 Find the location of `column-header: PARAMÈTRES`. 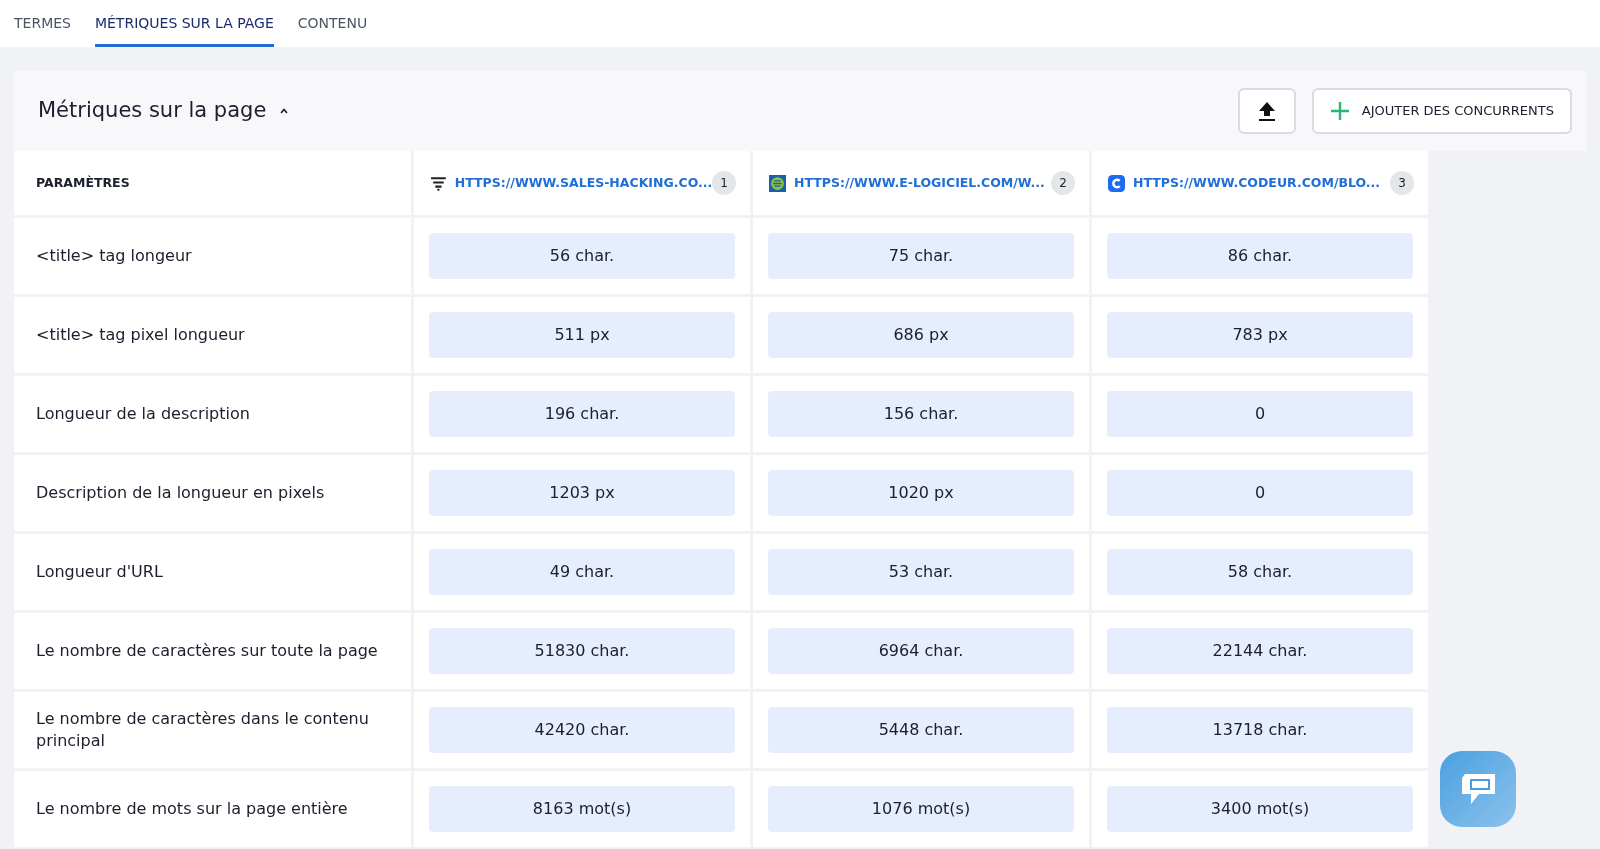

column-header: PARAMÈTRES is located at coordinates (82, 182).